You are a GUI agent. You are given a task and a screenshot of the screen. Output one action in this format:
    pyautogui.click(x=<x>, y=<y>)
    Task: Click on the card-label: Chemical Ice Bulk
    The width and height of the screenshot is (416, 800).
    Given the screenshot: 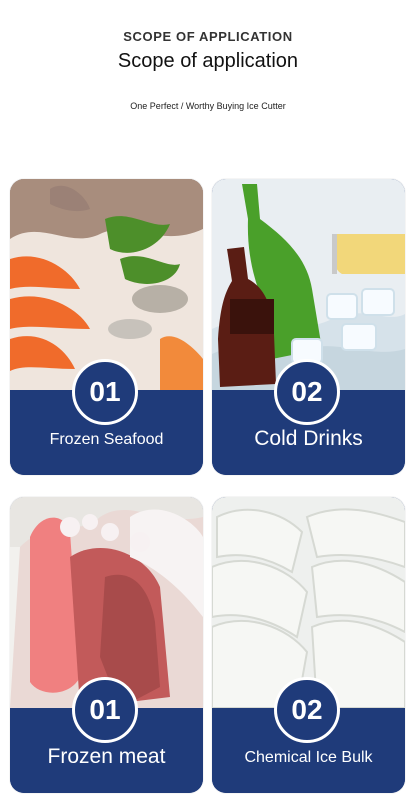 What is the action you would take?
    pyautogui.click(x=308, y=757)
    